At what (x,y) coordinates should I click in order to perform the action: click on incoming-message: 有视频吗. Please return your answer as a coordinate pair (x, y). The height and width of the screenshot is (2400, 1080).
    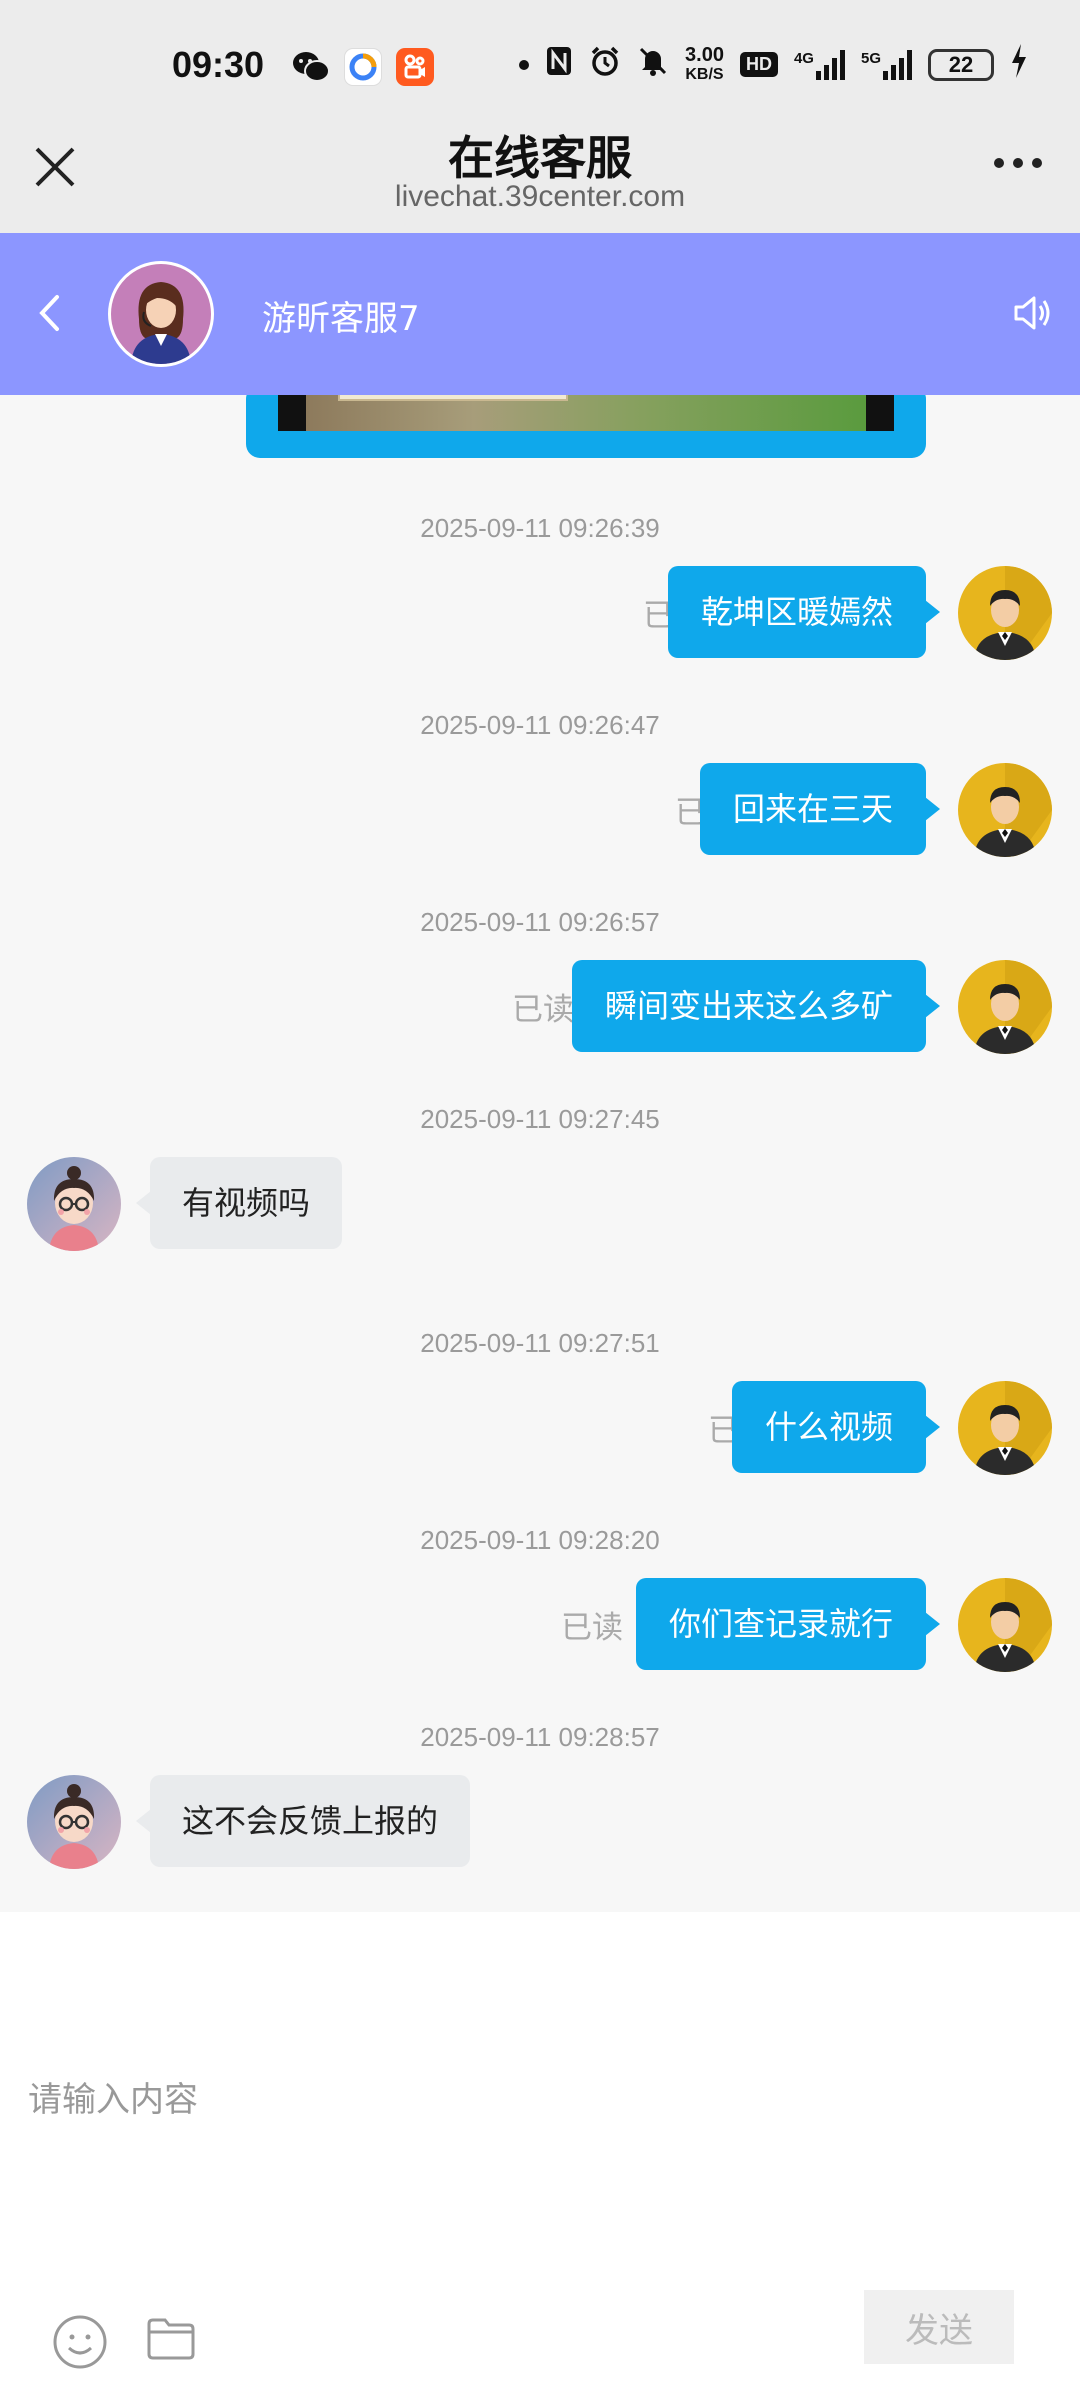
    Looking at the image, I should click on (540, 1204).